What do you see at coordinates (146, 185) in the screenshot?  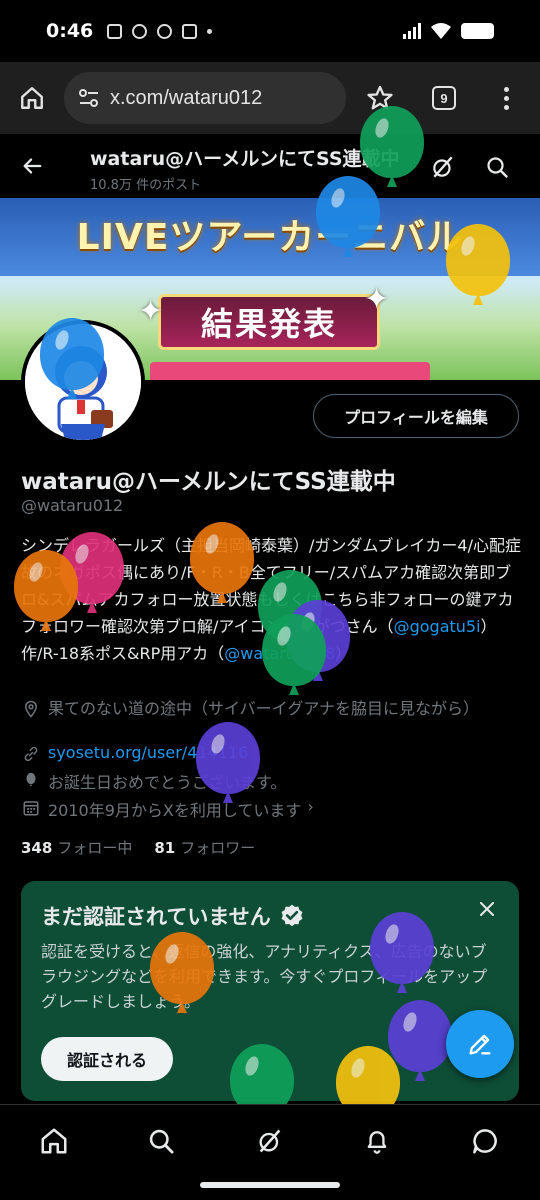 I see `post-count: 10.8万 件のポスト` at bounding box center [146, 185].